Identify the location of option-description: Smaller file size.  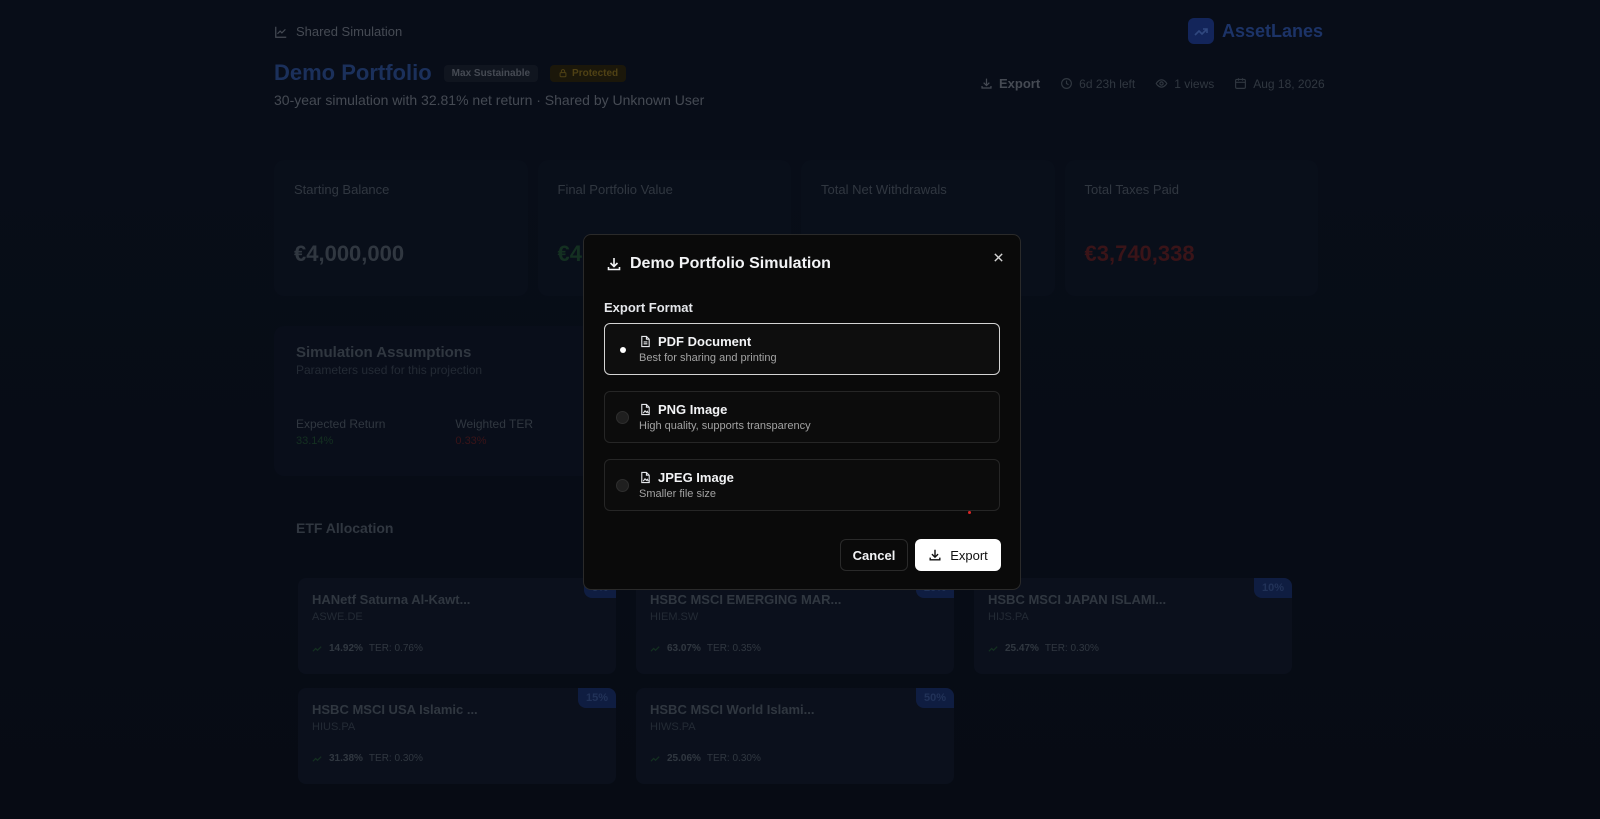
(678, 494).